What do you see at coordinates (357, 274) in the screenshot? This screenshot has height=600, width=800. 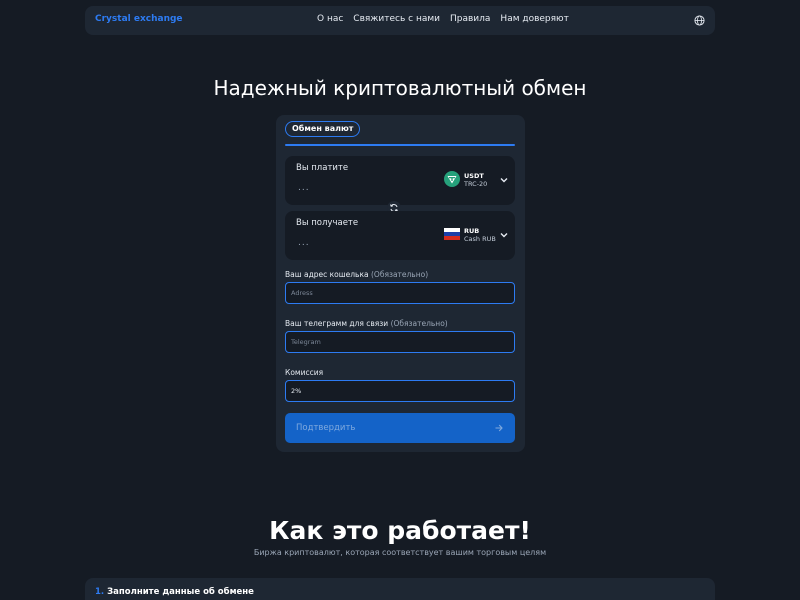 I see `wallet-label: Ваш адрес кошелька (Обязательно)` at bounding box center [357, 274].